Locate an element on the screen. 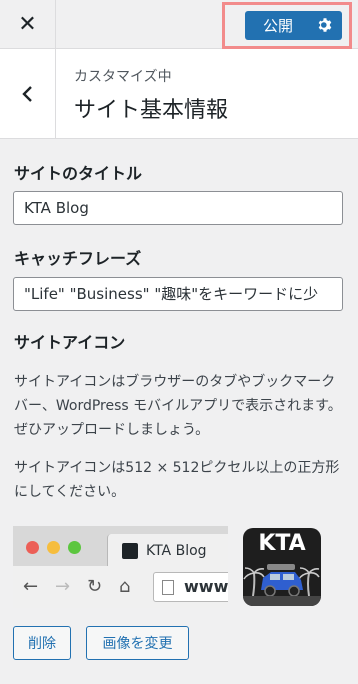  preview-tab-title: KTA Blog is located at coordinates (176, 551).